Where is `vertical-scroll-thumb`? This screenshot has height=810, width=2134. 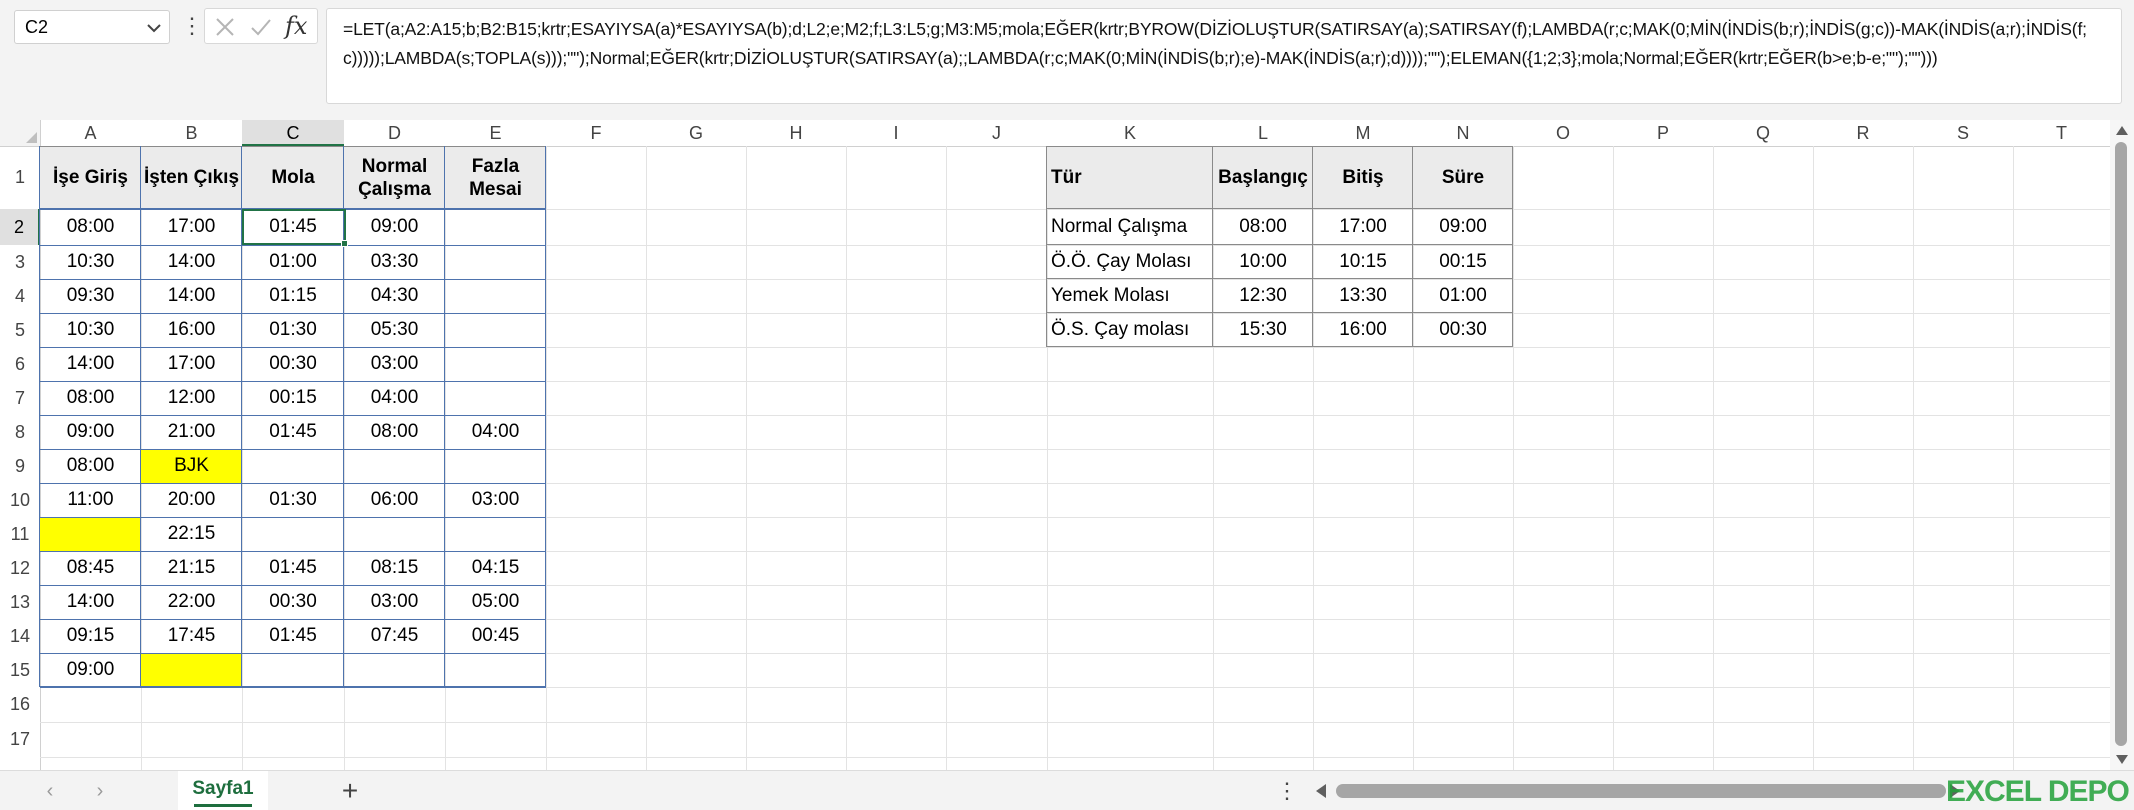
vertical-scroll-thumb is located at coordinates (2121, 444).